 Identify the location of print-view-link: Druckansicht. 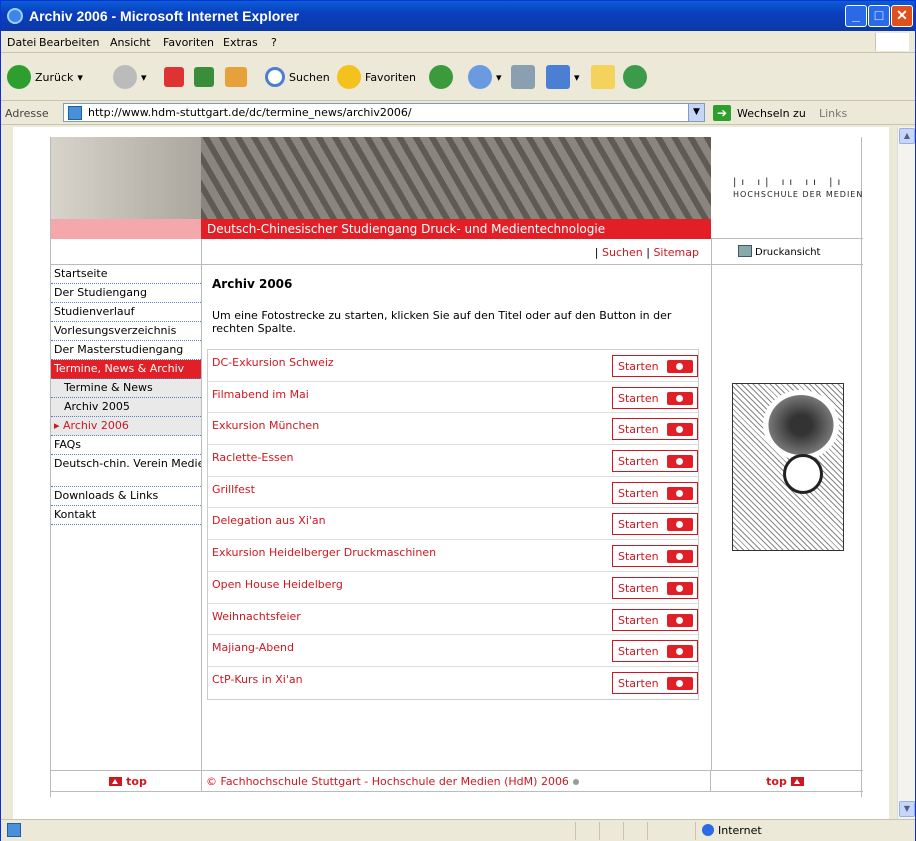
(787, 252).